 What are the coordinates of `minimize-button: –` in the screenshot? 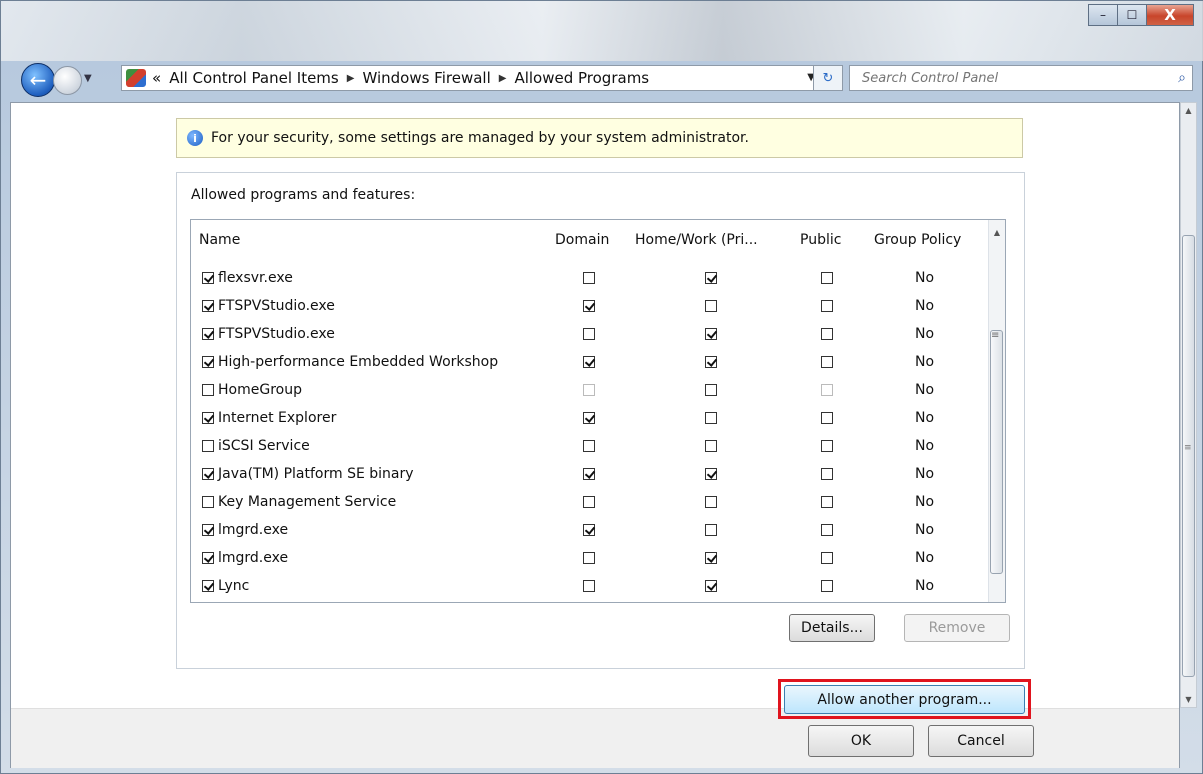 It's located at (1103, 15).